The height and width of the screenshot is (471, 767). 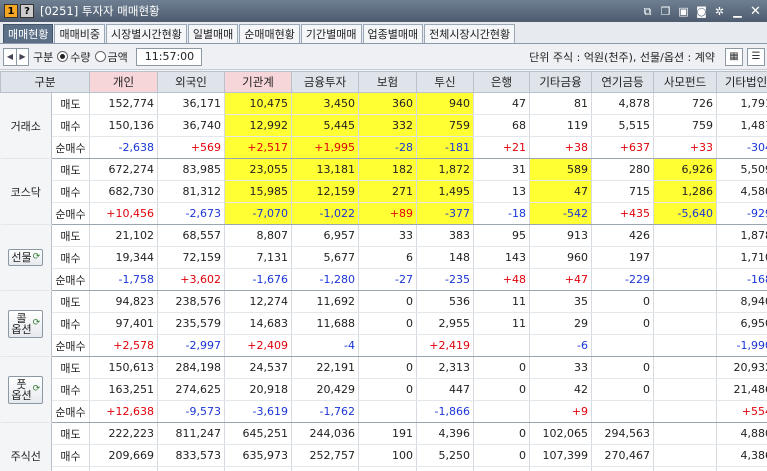 What do you see at coordinates (258, 411) in the screenshot?
I see `data-cell: -3,619` at bounding box center [258, 411].